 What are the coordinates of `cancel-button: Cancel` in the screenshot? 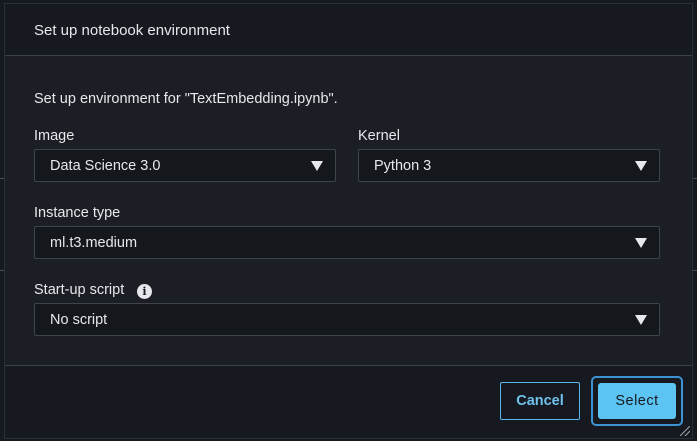 It's located at (540, 401).